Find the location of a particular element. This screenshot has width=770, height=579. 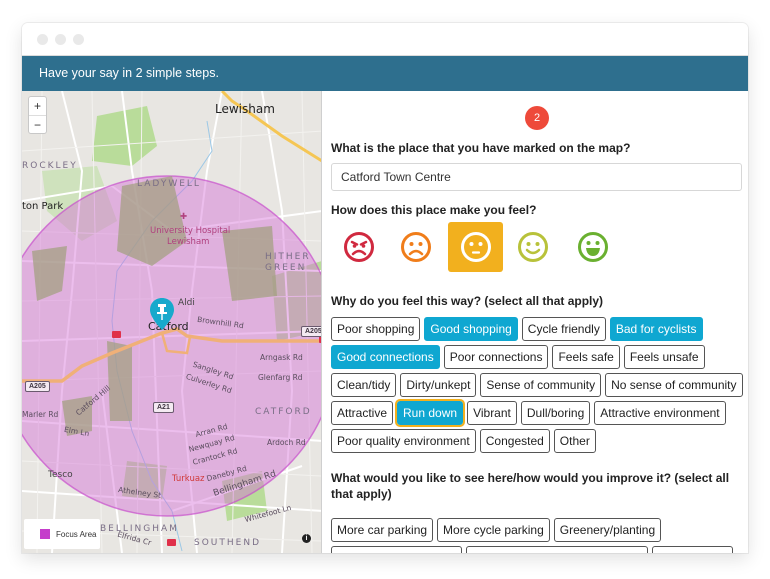

road-badge-a205-west: A205 is located at coordinates (37, 386).